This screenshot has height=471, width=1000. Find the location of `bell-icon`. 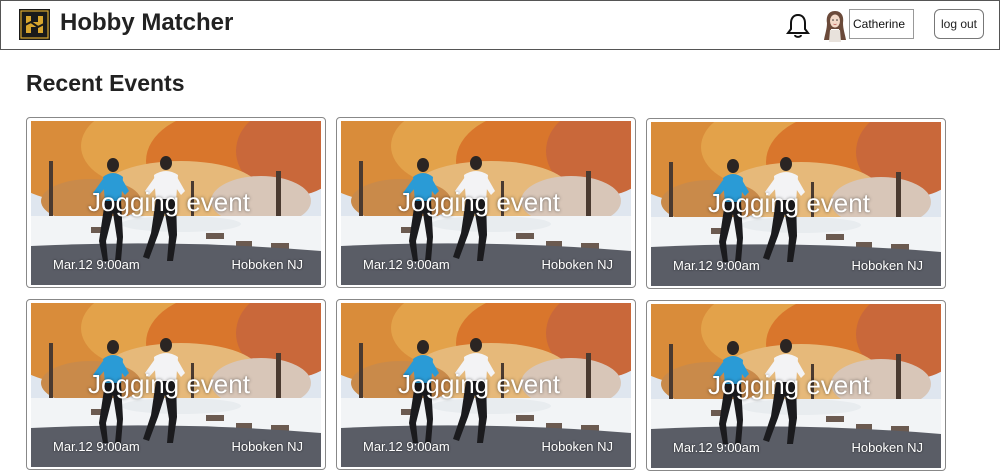

bell-icon is located at coordinates (798, 26).